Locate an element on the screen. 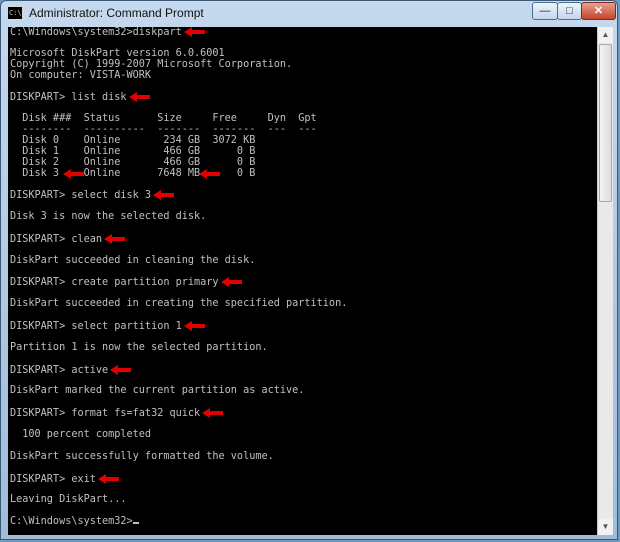 The width and height of the screenshot is (620, 542). console-line-text: Disk 2 Online 466 GB 0 B is located at coordinates (133, 162).